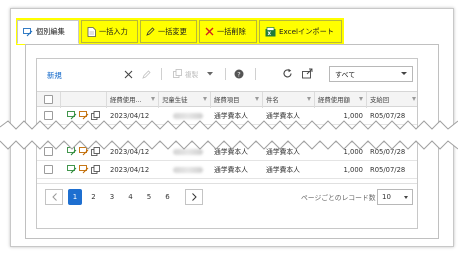 This screenshot has height=255, width=458. Describe the element at coordinates (48, 169) in the screenshot. I see `row-checkbox` at that location.